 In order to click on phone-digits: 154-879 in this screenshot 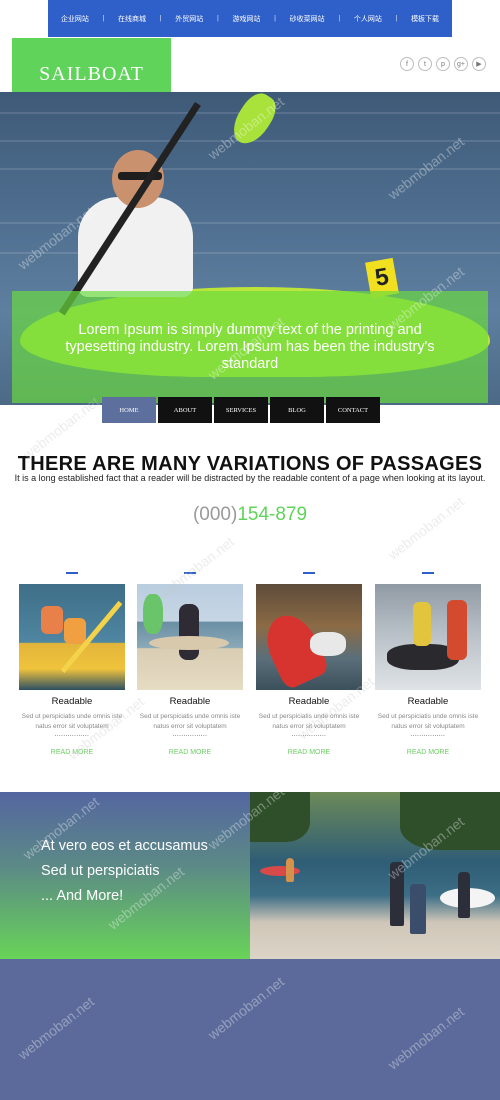, I will do `click(272, 514)`.